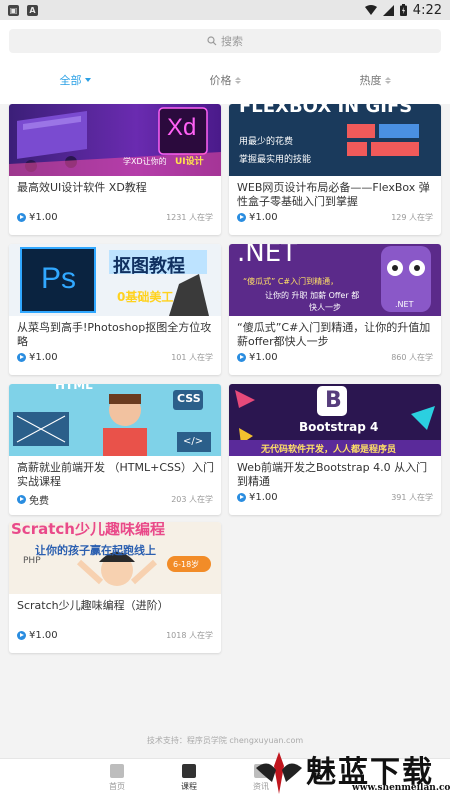 This screenshot has width=450, height=800. What do you see at coordinates (291, 281) in the screenshot?
I see `thumb-text: “傻瓜式” C#入门到精通，` at bounding box center [291, 281].